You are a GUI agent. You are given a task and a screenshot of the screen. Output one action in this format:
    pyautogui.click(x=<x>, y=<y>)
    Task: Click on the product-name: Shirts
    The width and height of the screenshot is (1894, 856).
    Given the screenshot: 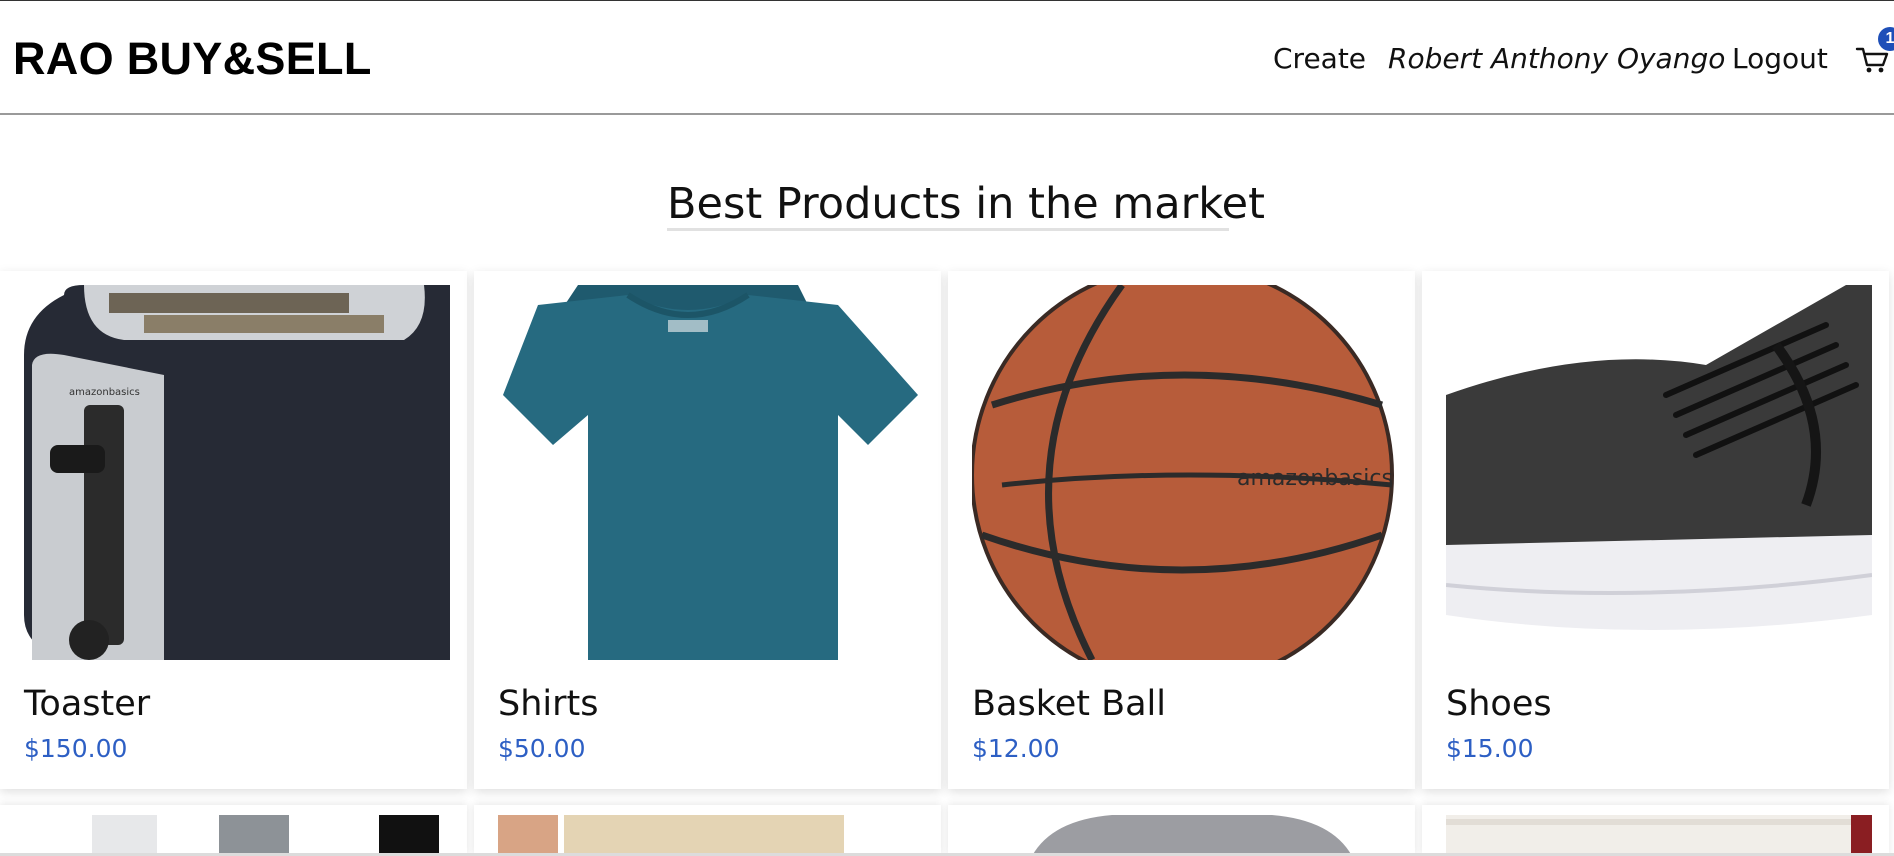 What is the action you would take?
    pyautogui.click(x=548, y=704)
    